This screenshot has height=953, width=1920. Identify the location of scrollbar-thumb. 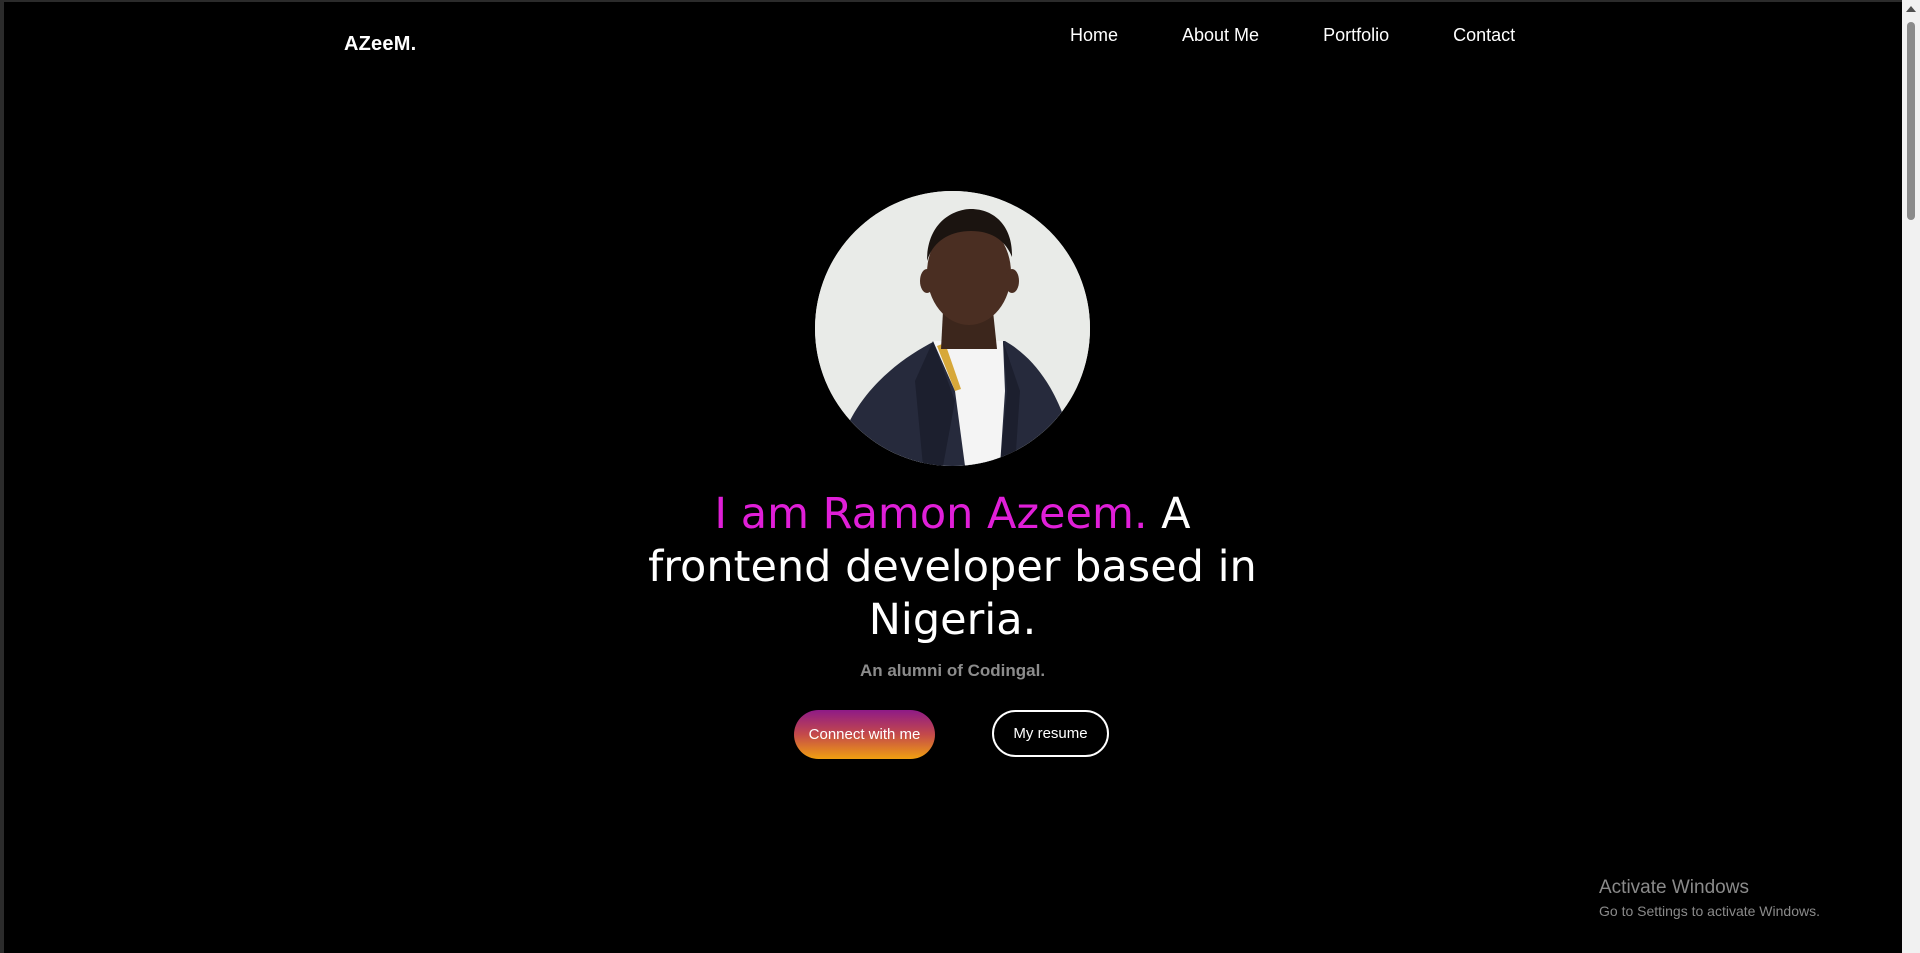
(1911, 121).